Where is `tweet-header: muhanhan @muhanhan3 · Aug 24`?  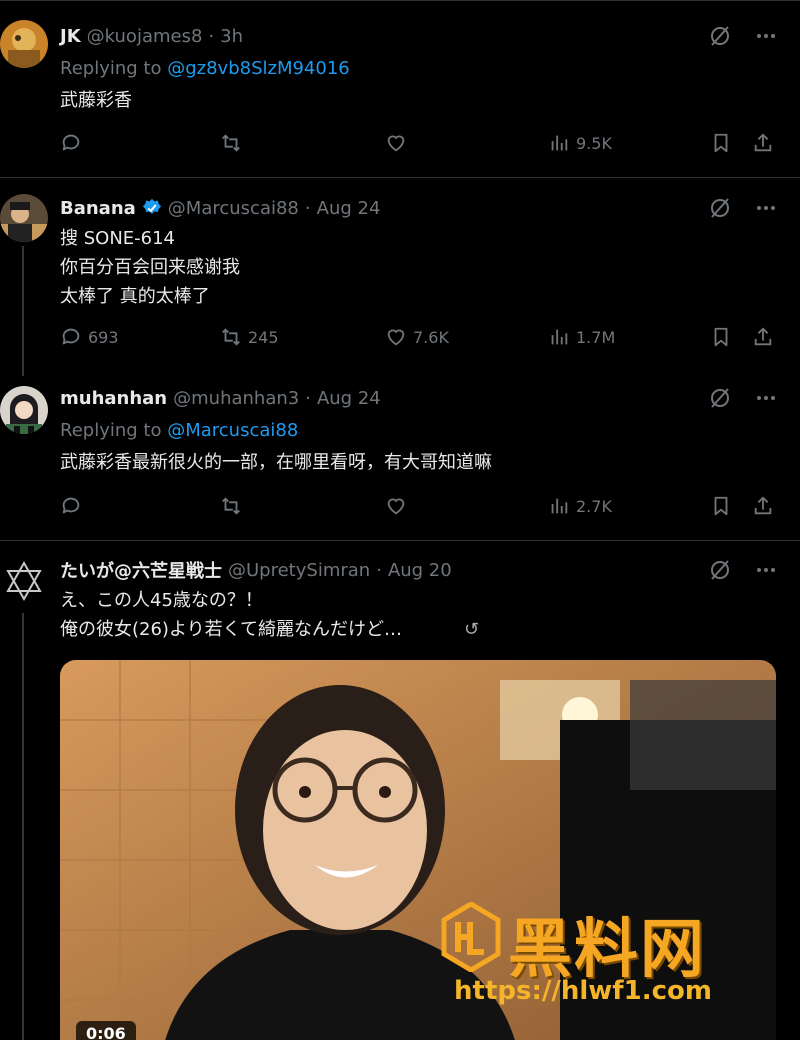
tweet-header: muhanhan @muhanhan3 · Aug 24 is located at coordinates (220, 398).